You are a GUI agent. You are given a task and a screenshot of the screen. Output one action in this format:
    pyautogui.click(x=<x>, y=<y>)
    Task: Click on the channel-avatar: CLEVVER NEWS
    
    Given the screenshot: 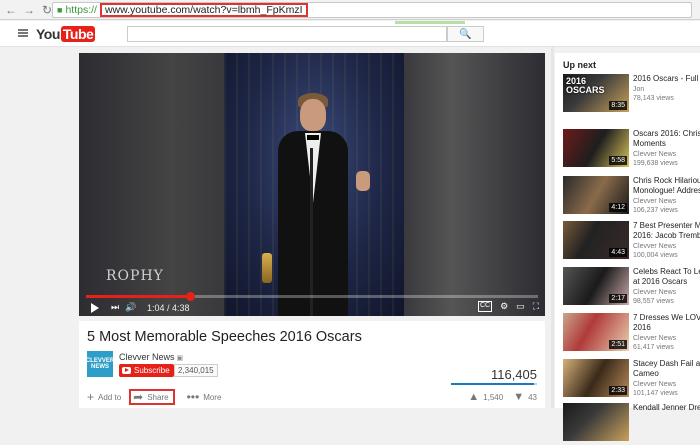 What is the action you would take?
    pyautogui.click(x=100, y=364)
    